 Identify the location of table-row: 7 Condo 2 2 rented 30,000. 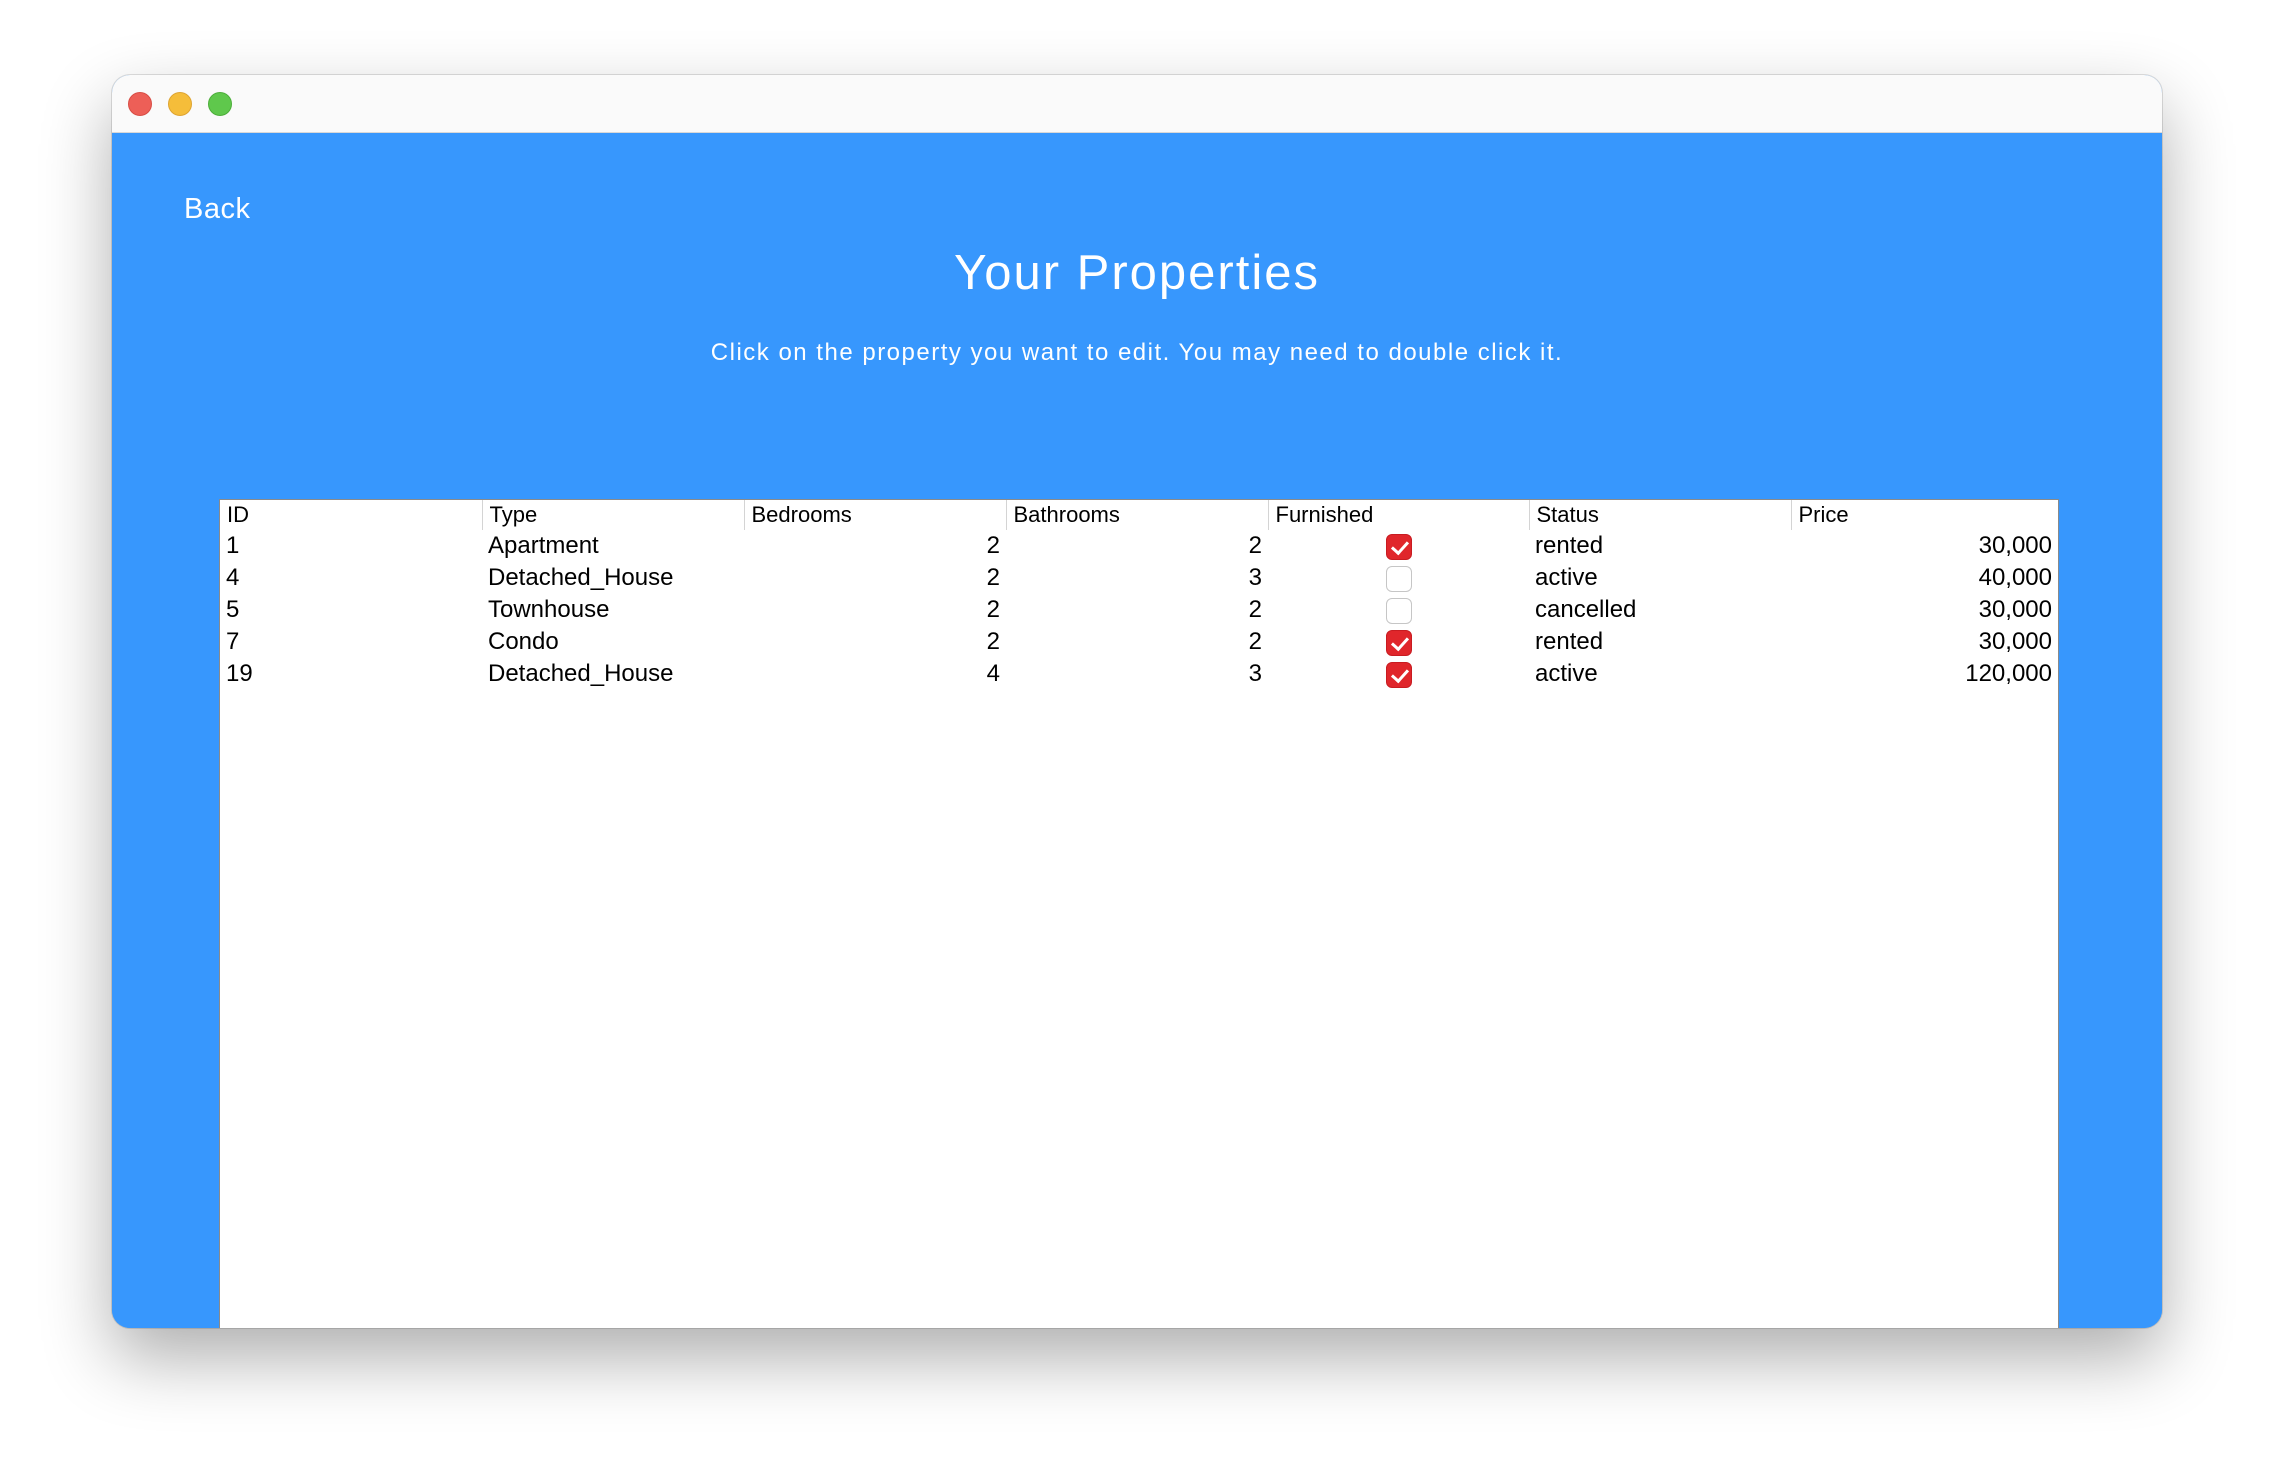
(1139, 642).